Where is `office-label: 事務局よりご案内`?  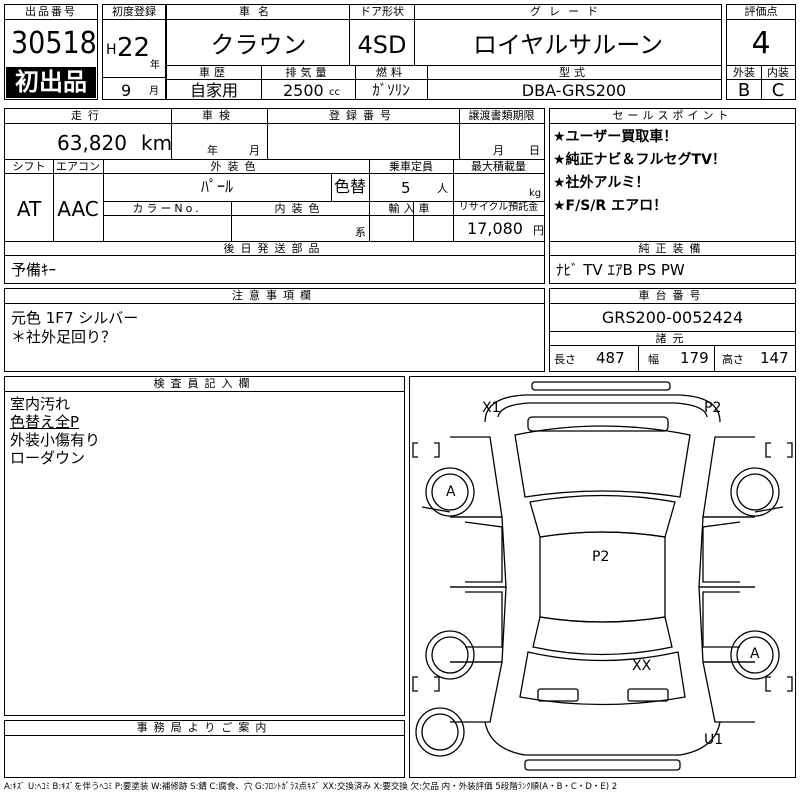 office-label: 事務局よりご案内 is located at coordinates (204, 728).